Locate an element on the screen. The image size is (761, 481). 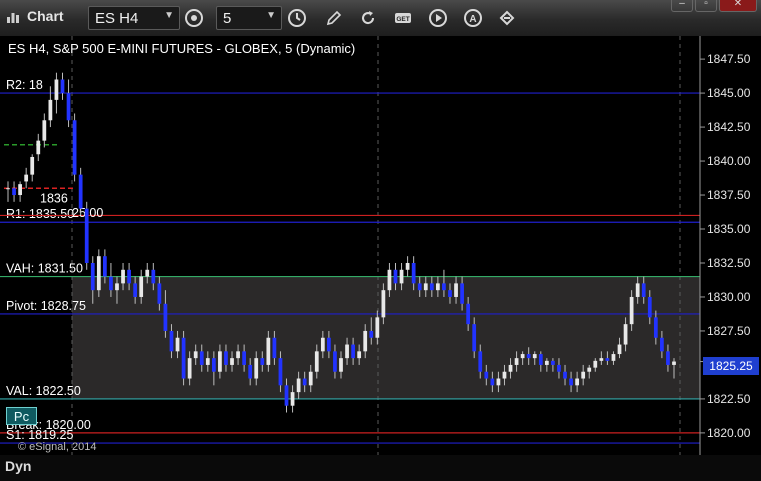
restore-button: ▫ is located at coordinates (706, 6).